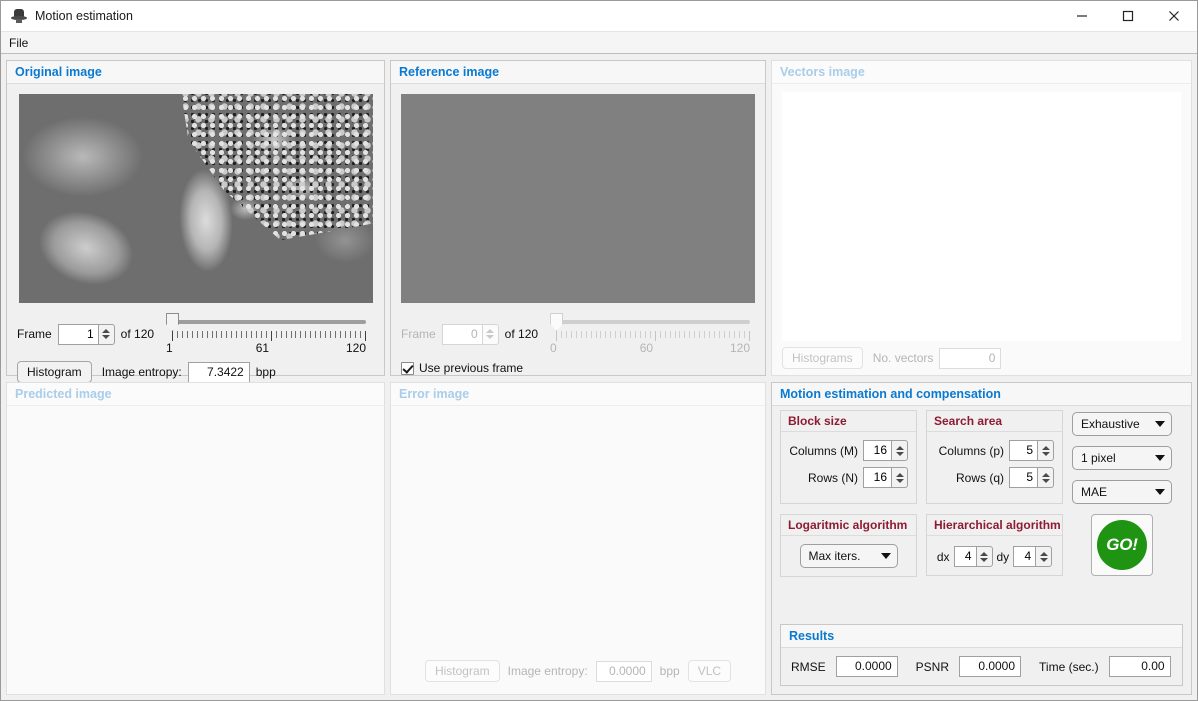 The height and width of the screenshot is (701, 1198). I want to click on search-rows-label: Rows (q), so click(979, 477).